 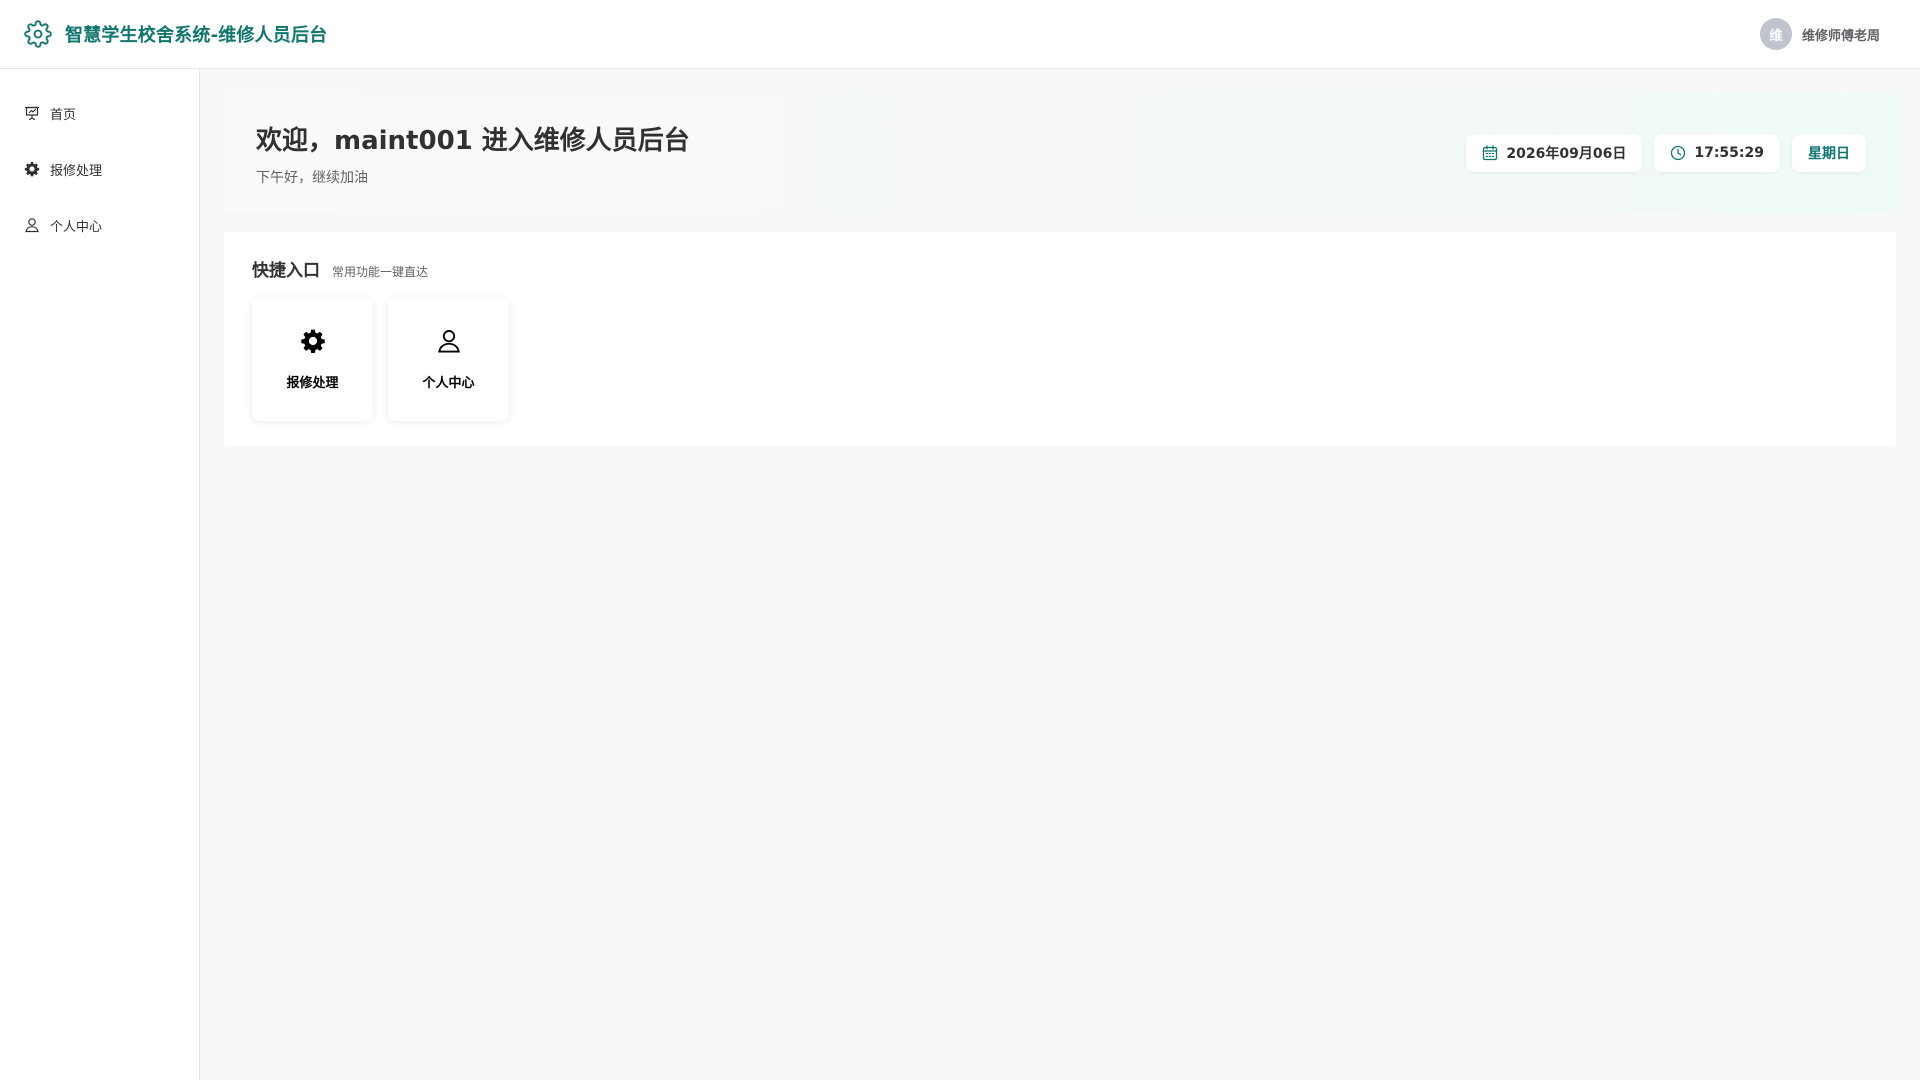 I want to click on weekday-text: 星期日, so click(x=1829, y=154).